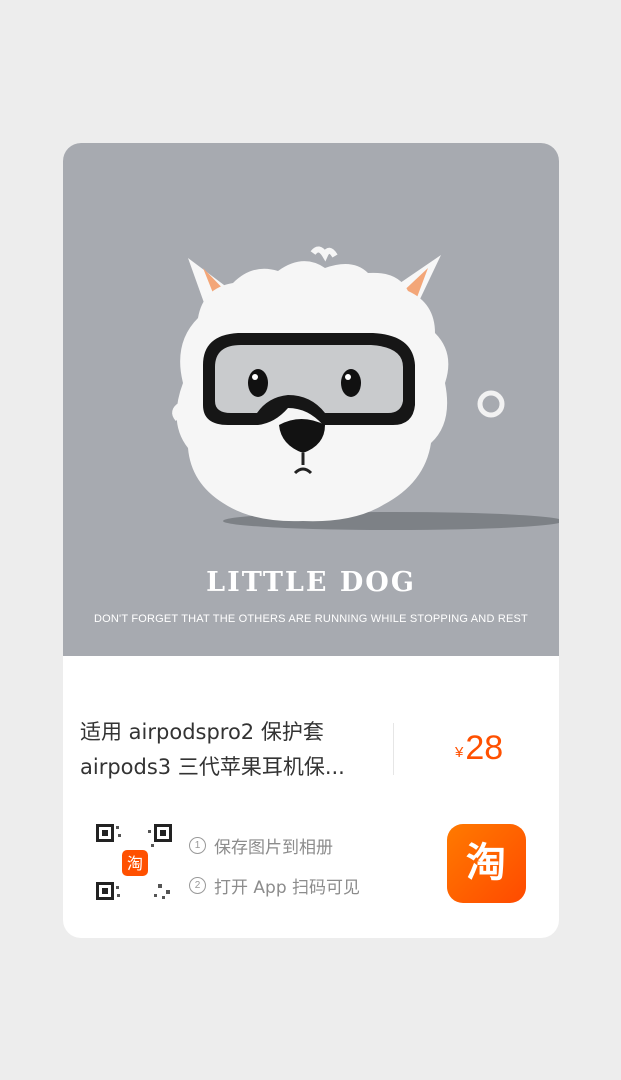 The width and height of the screenshot is (621, 1080). I want to click on instruction-step-1: 1 保存图片到相册, so click(261, 845).